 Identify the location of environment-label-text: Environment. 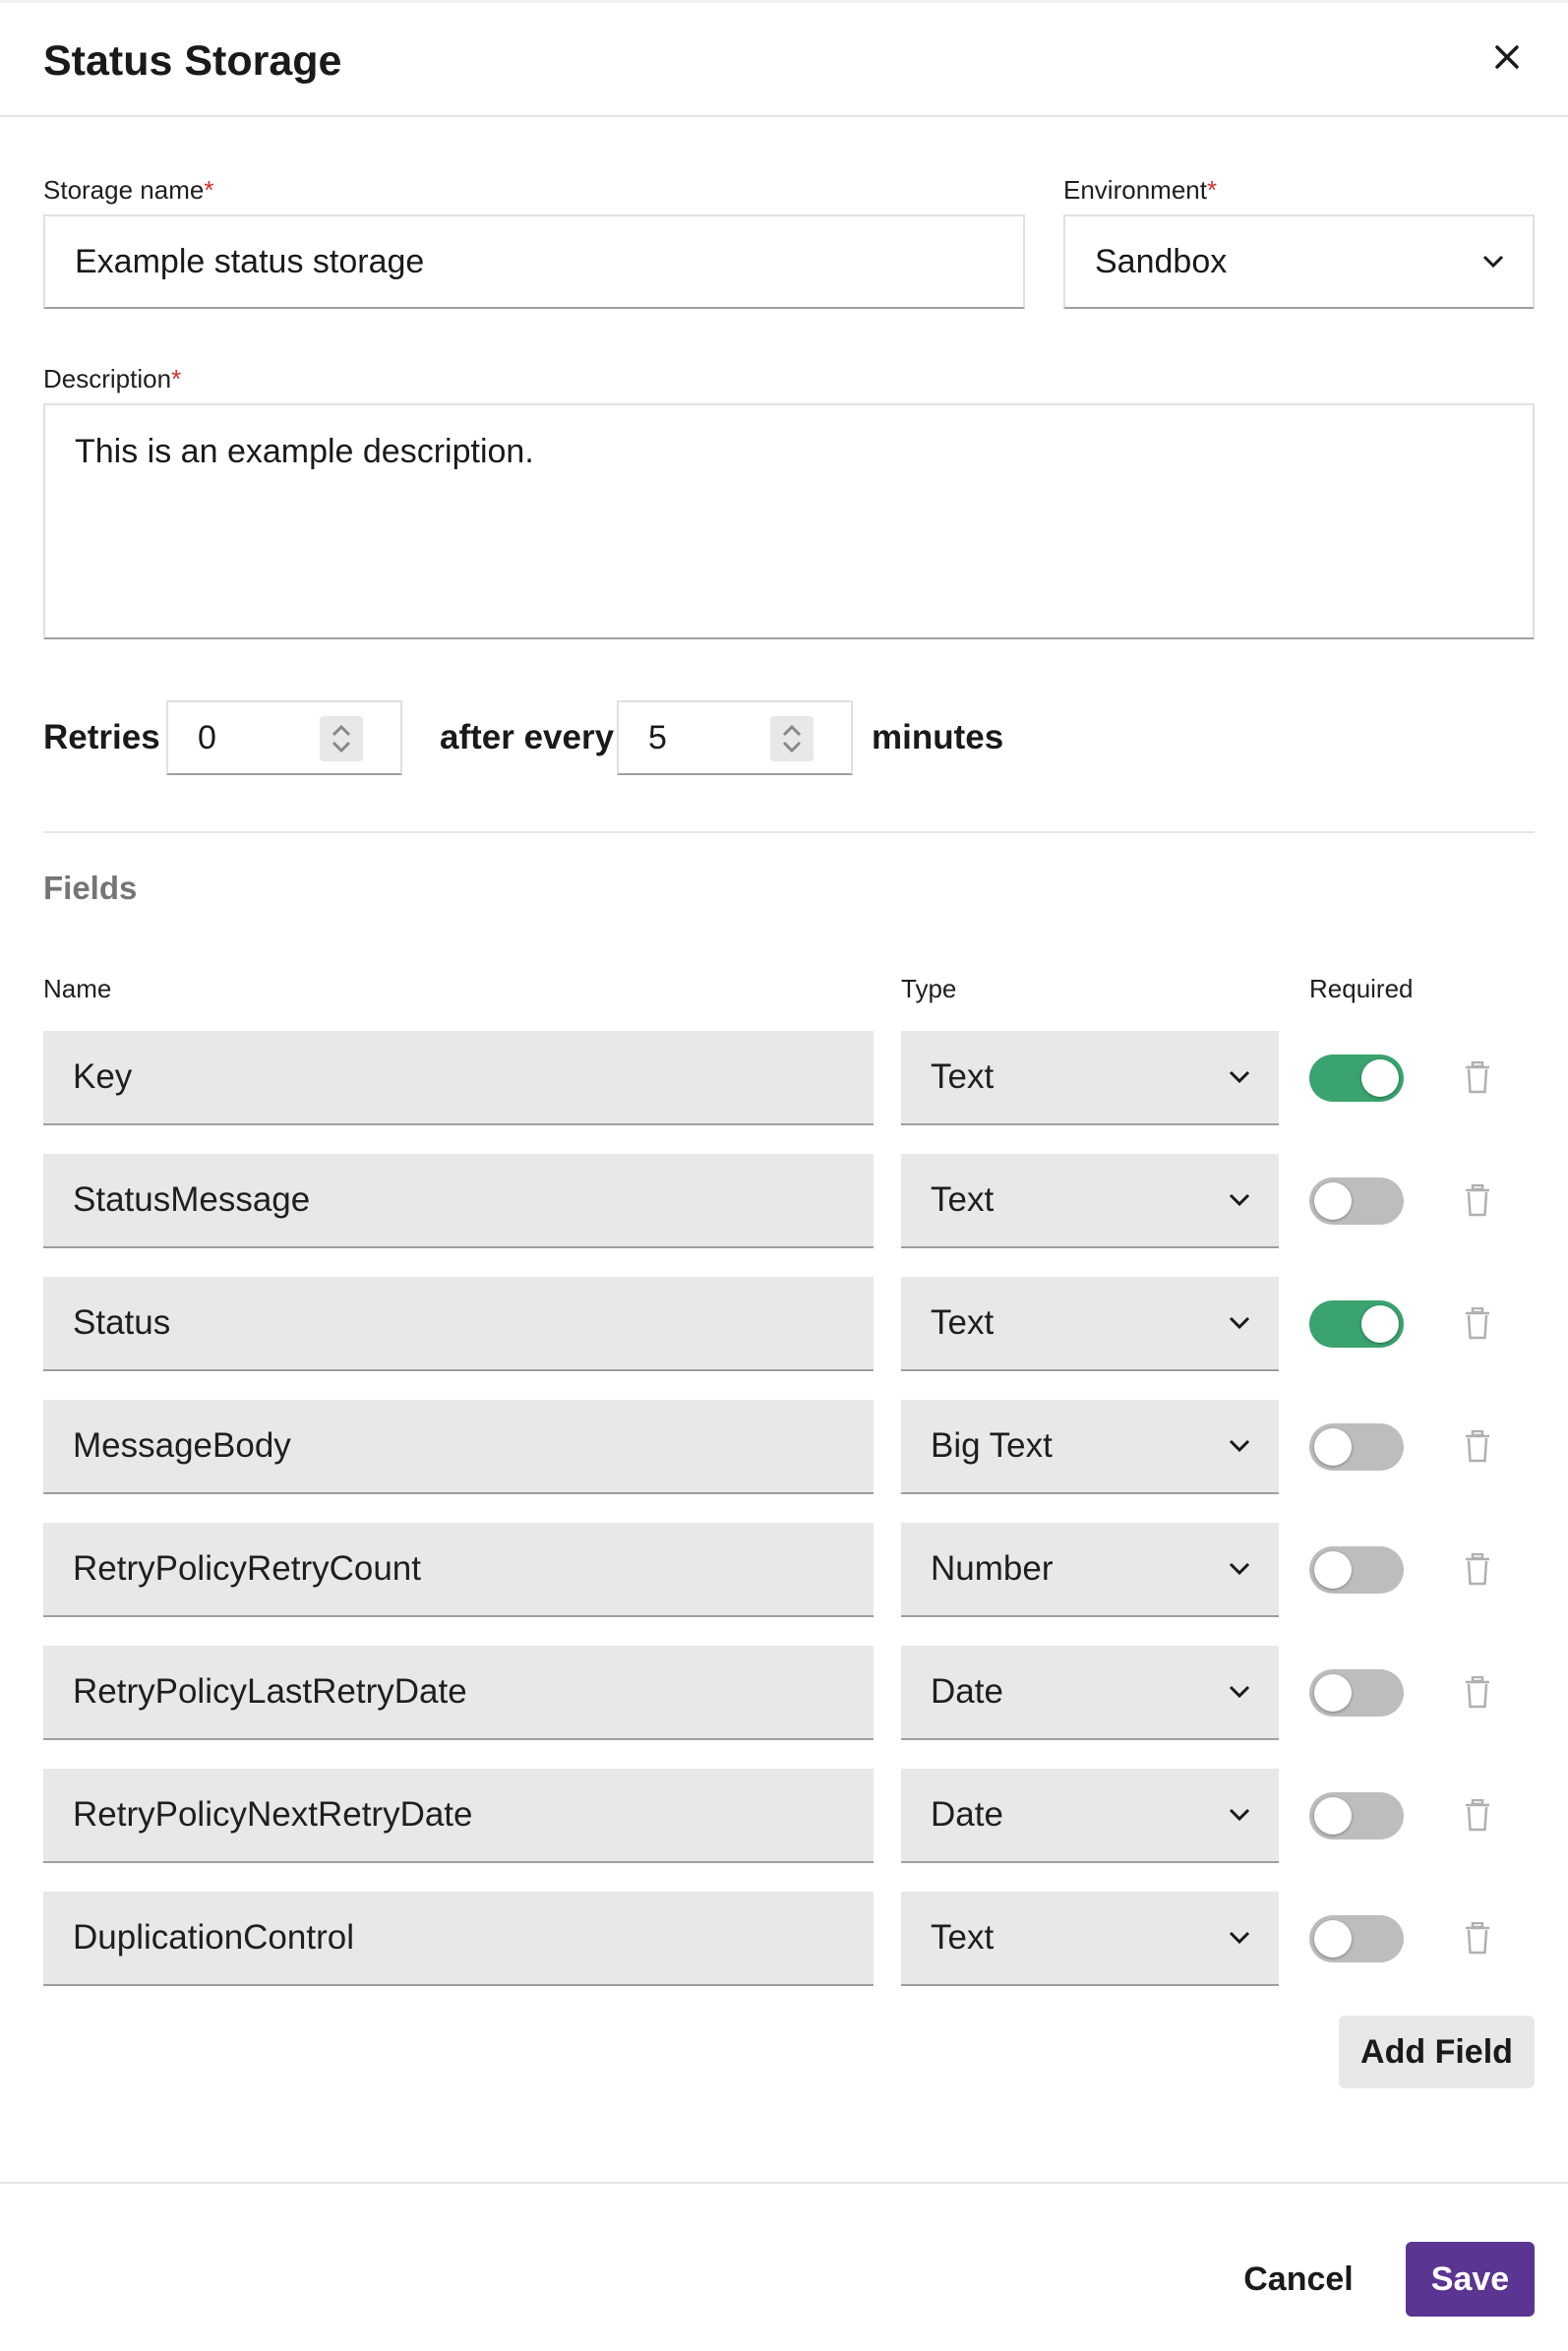
(1135, 190).